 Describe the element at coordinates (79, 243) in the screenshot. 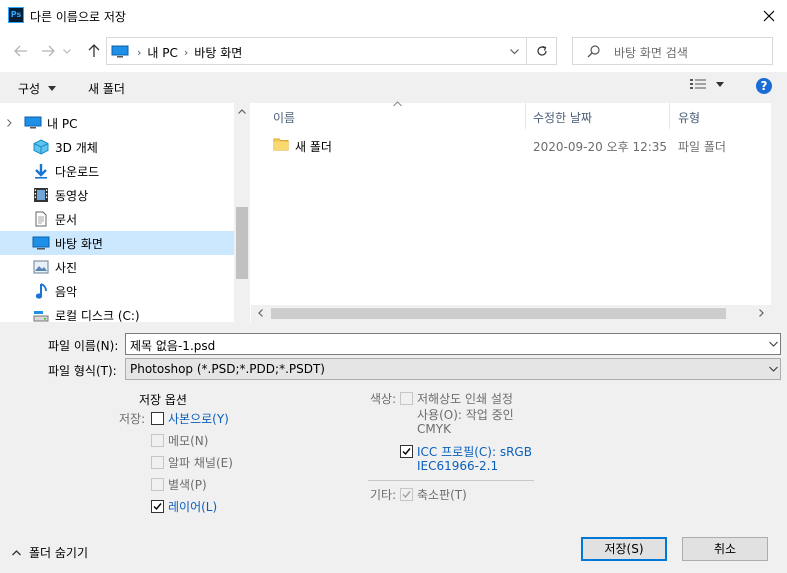

I see `nav-label: 바탕 화면` at that location.